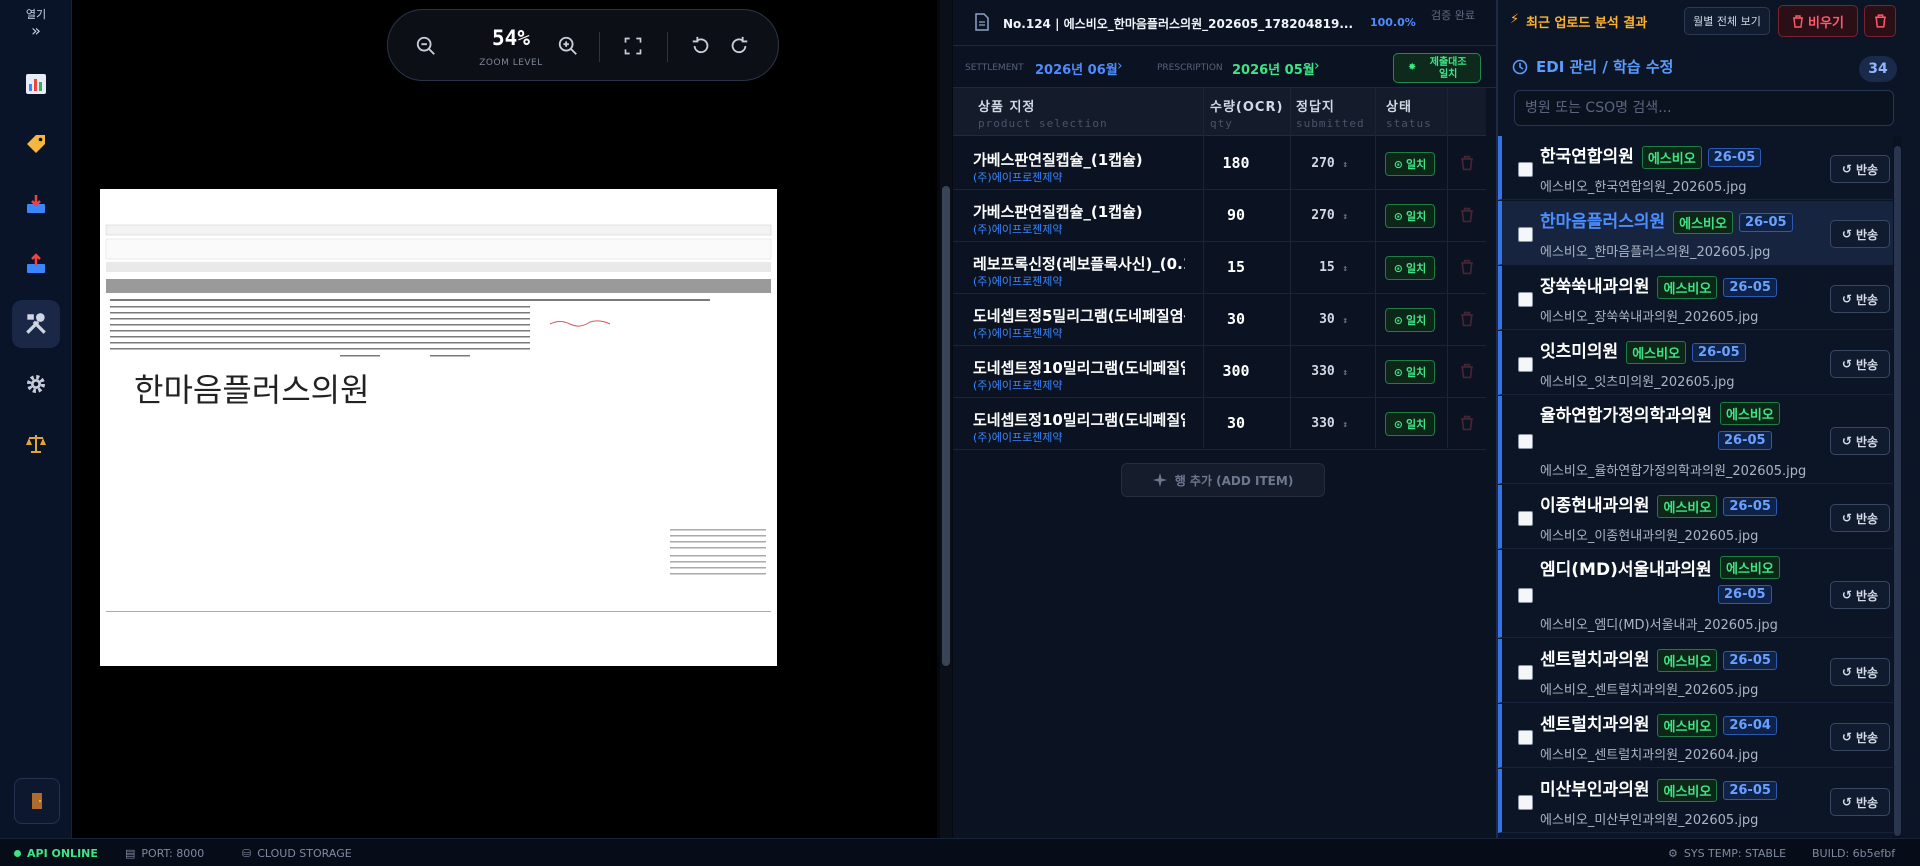  I want to click on qty-value: 300, so click(1236, 371).